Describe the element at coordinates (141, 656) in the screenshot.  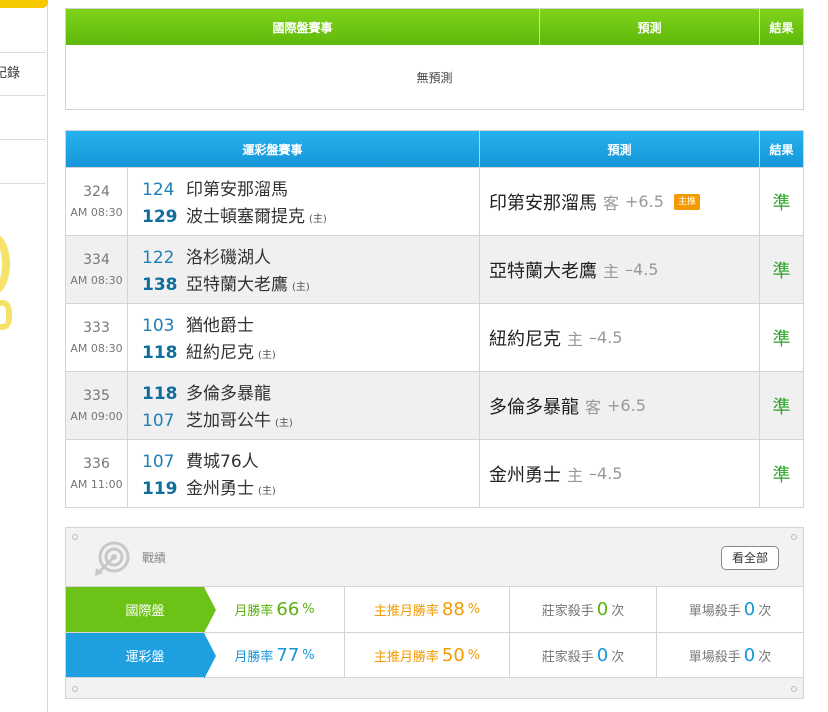
I see `record-row-label: 運彩盤` at that location.